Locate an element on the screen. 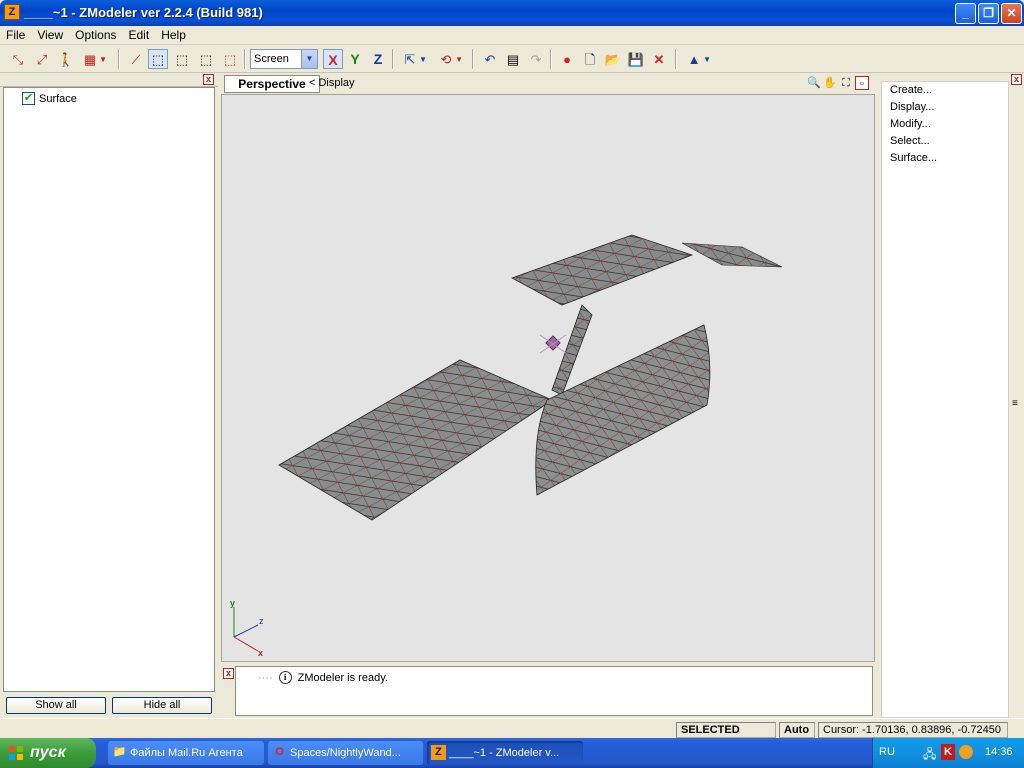  walk-icon: 🚶 is located at coordinates (66, 59).